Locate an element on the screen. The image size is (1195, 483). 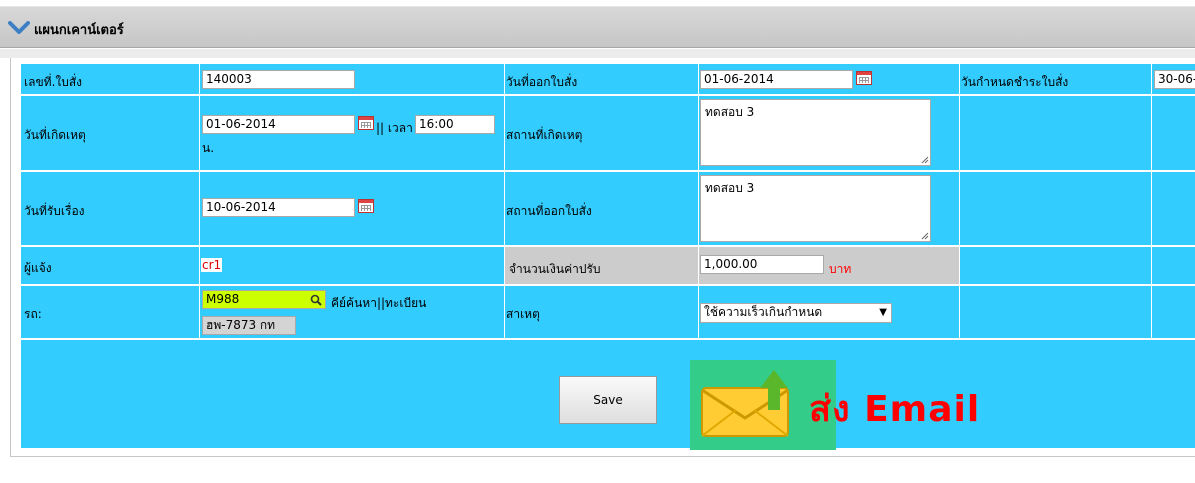
cause-select: ใช้ความเร็วเกินกำหนด ▼ is located at coordinates (796, 313).